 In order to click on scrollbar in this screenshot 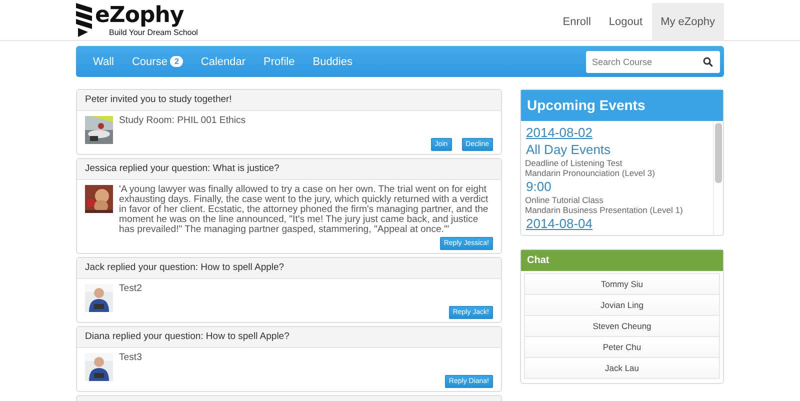, I will do `click(718, 178)`.